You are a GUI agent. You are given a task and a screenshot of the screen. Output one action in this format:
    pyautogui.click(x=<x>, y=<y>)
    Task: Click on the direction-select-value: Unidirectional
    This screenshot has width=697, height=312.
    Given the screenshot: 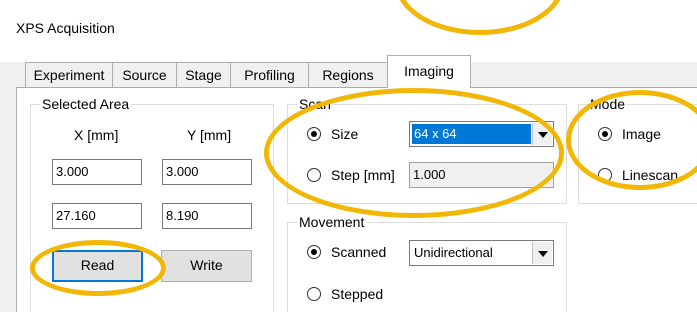 What is the action you would take?
    pyautogui.click(x=453, y=252)
    